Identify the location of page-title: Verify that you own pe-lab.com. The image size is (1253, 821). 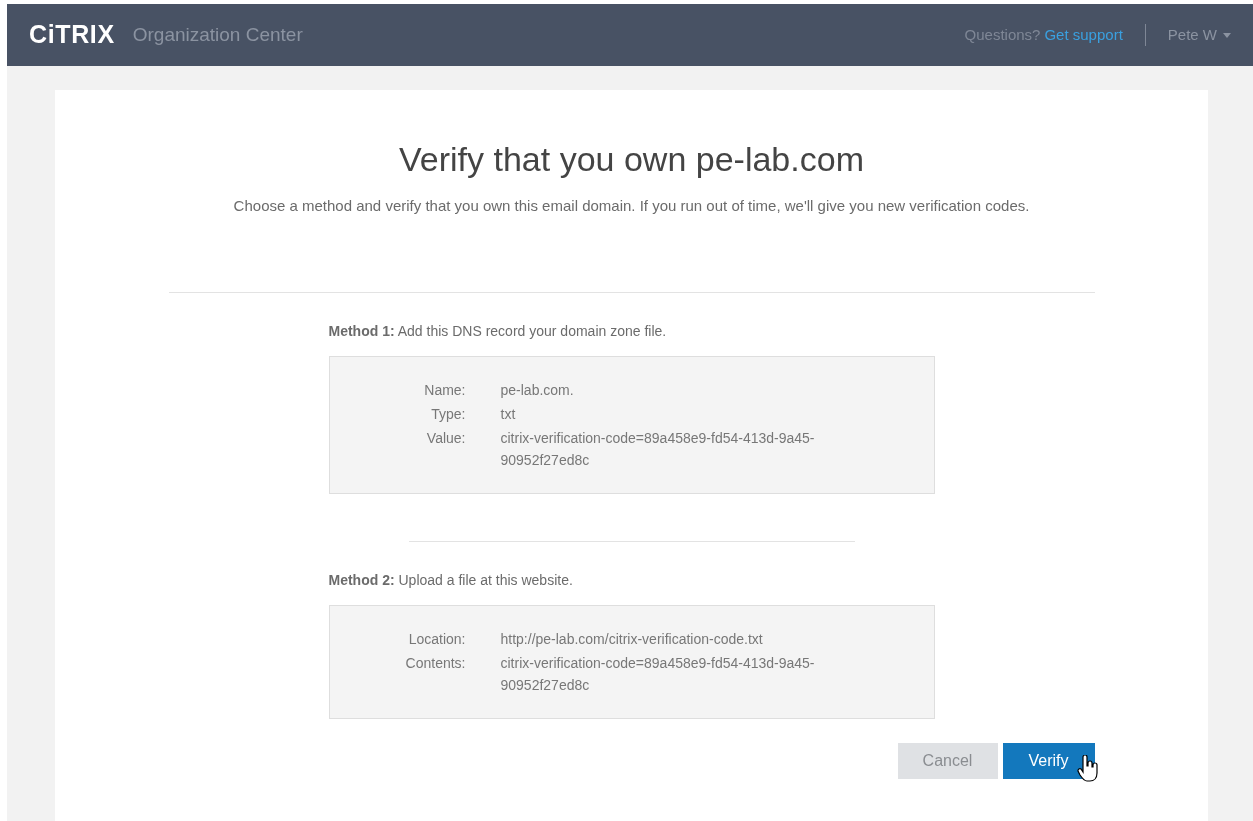
(631, 159).